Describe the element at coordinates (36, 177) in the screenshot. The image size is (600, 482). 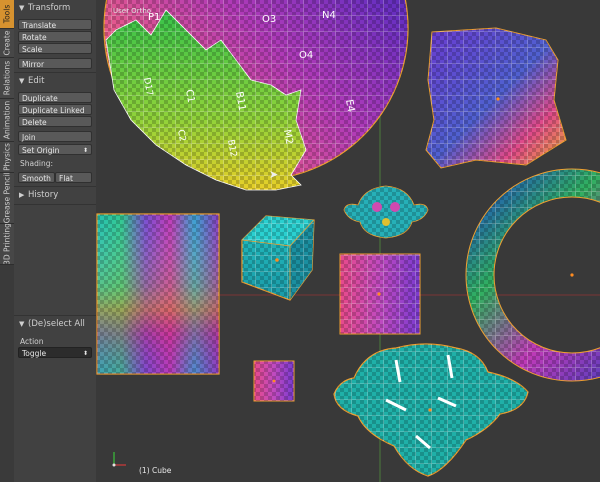
I see `smooth-button: Smooth` at that location.